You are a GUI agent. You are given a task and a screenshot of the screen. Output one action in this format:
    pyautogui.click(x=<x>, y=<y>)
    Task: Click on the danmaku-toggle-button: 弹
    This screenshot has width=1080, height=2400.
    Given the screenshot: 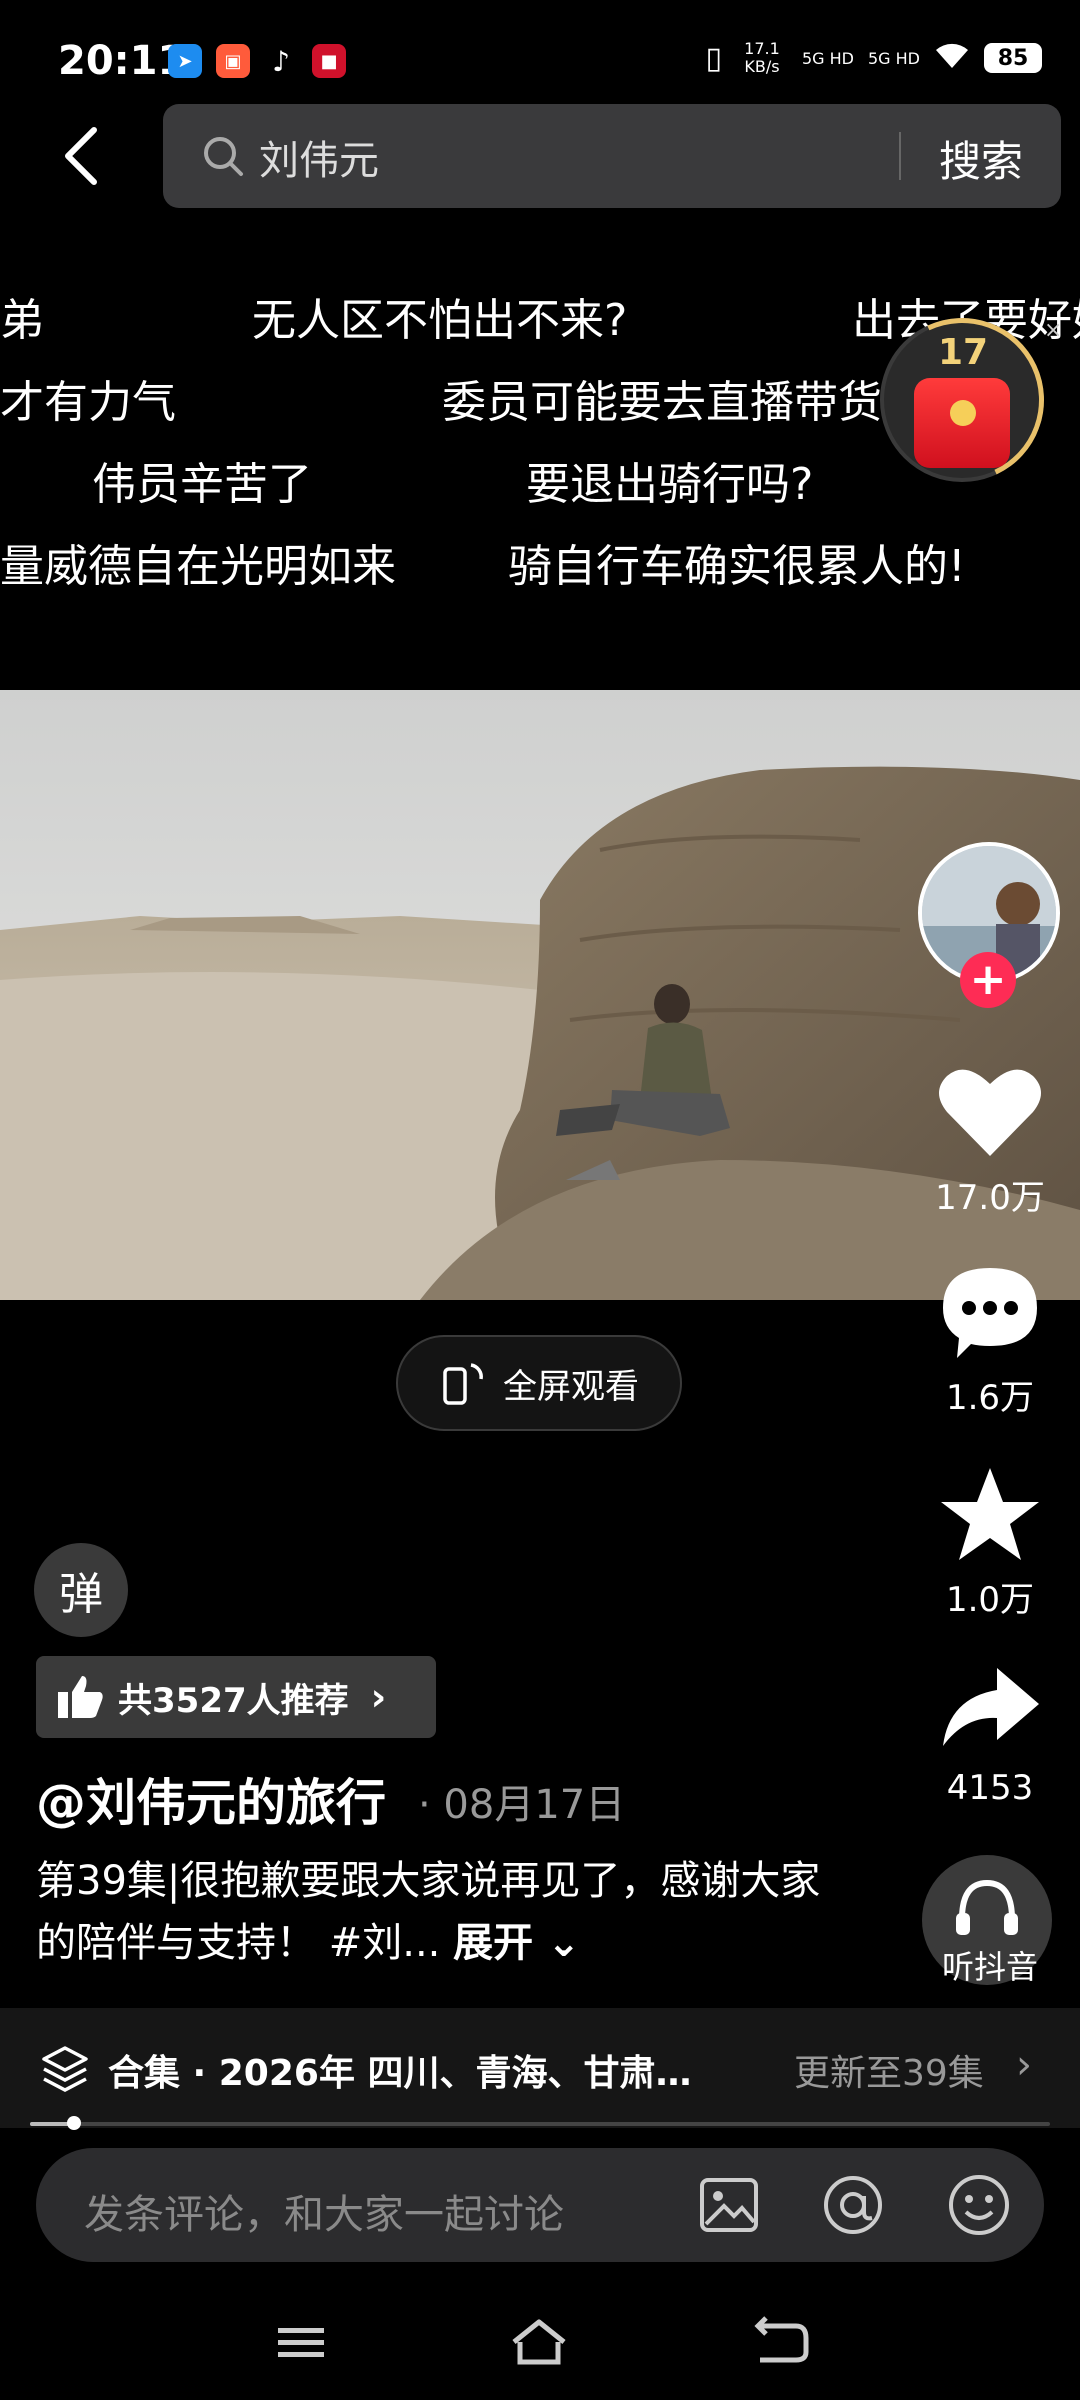 What is the action you would take?
    pyautogui.click(x=81, y=1590)
    